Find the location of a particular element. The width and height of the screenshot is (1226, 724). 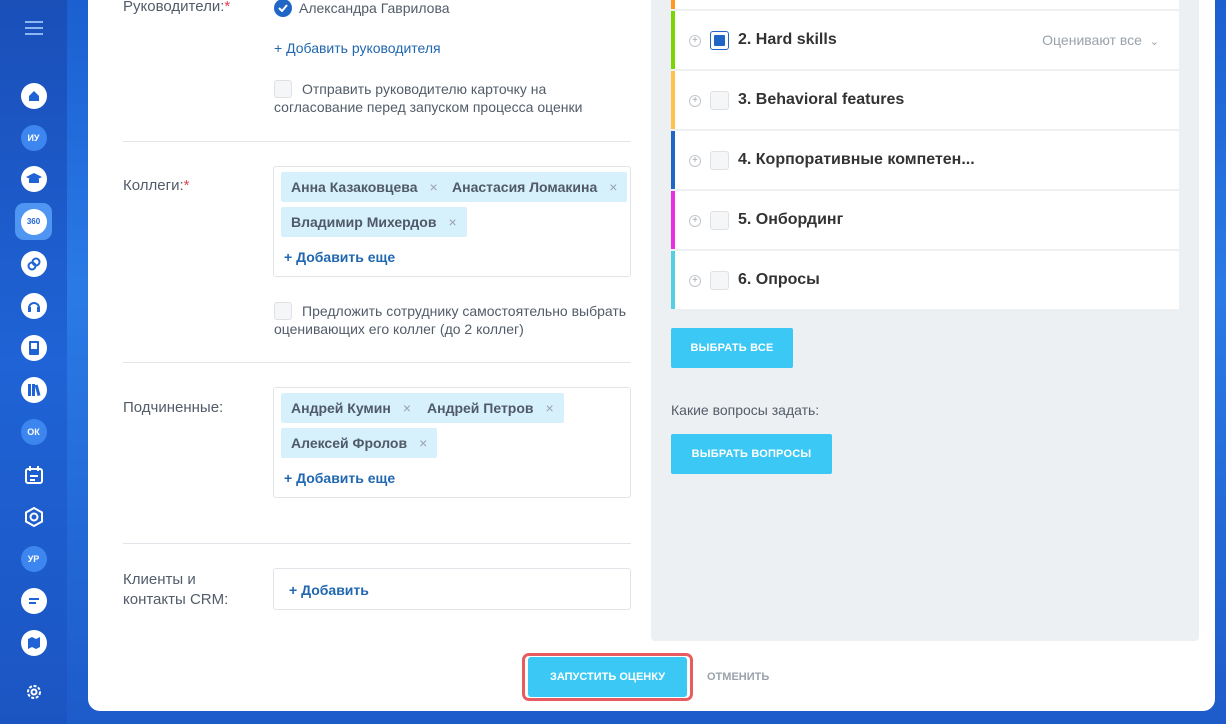

section-row-partial-top is located at coordinates (925, 5).